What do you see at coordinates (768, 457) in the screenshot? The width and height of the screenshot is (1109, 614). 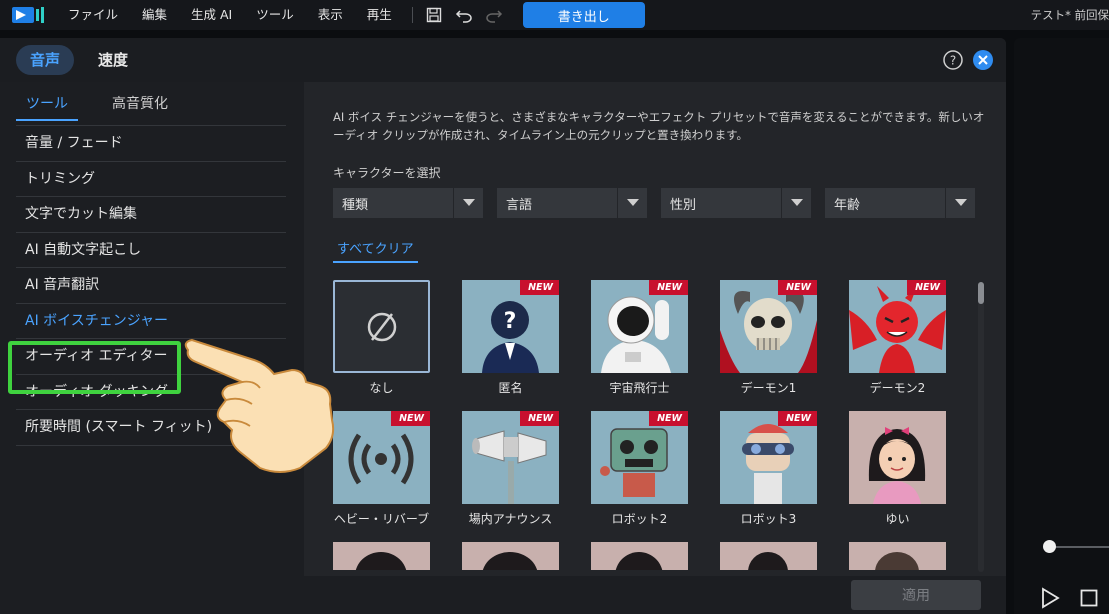 I see `robot-avatar-icon: NEW` at bounding box center [768, 457].